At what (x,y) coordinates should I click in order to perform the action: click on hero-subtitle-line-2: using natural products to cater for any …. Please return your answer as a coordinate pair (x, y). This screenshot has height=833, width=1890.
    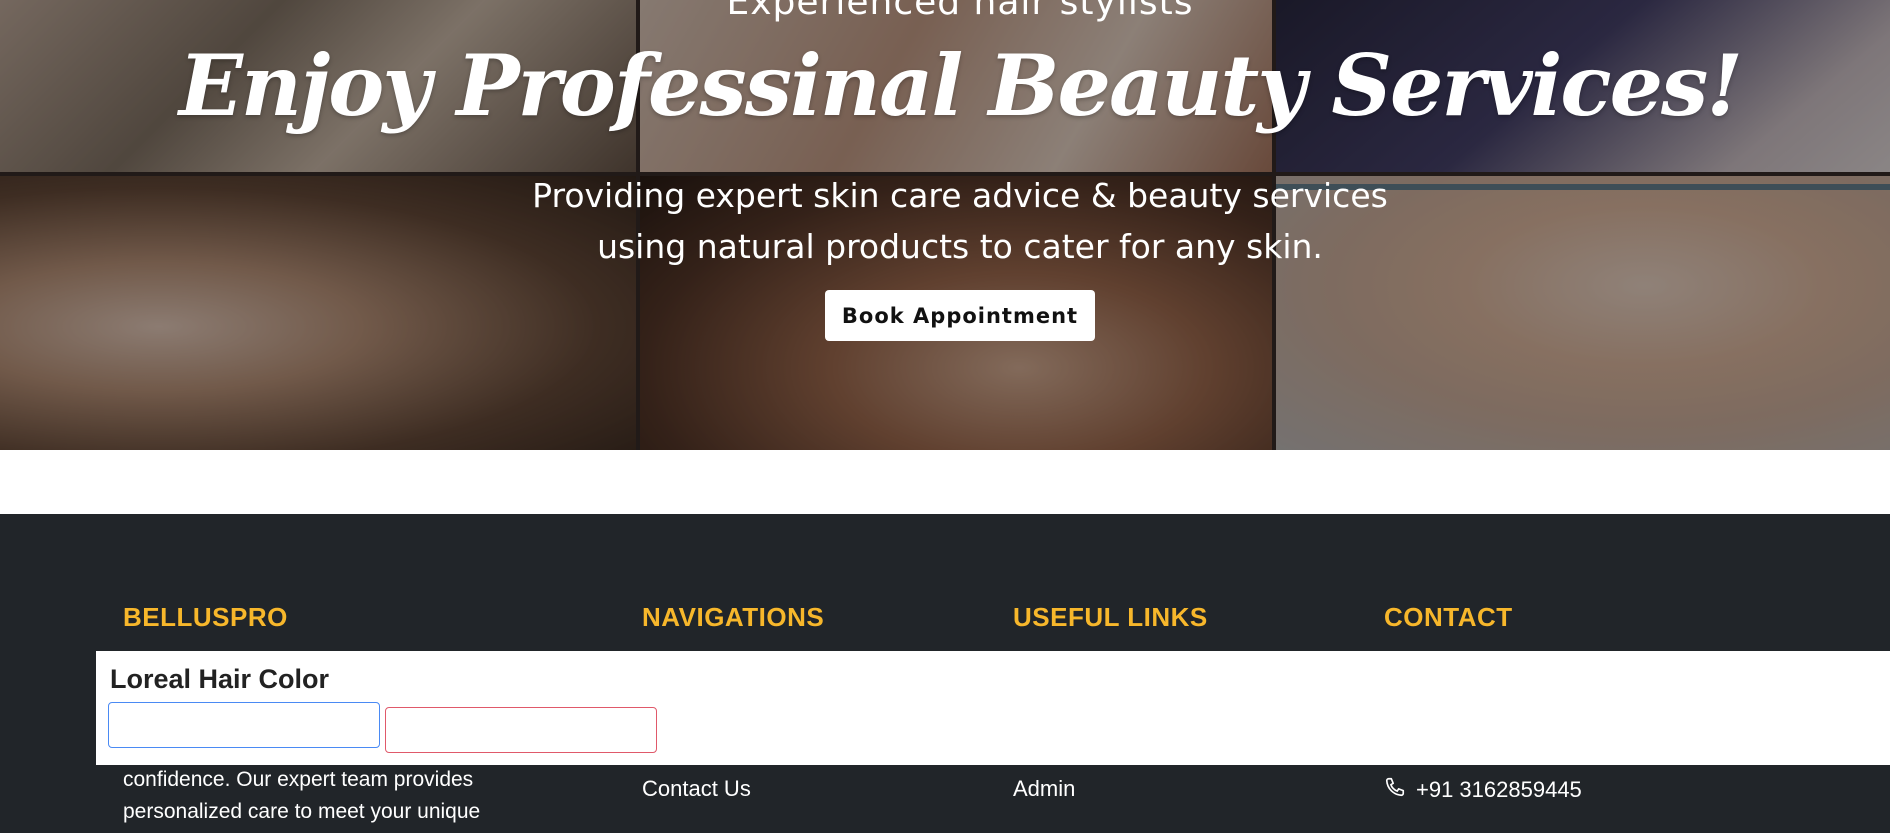
    Looking at the image, I should click on (960, 246).